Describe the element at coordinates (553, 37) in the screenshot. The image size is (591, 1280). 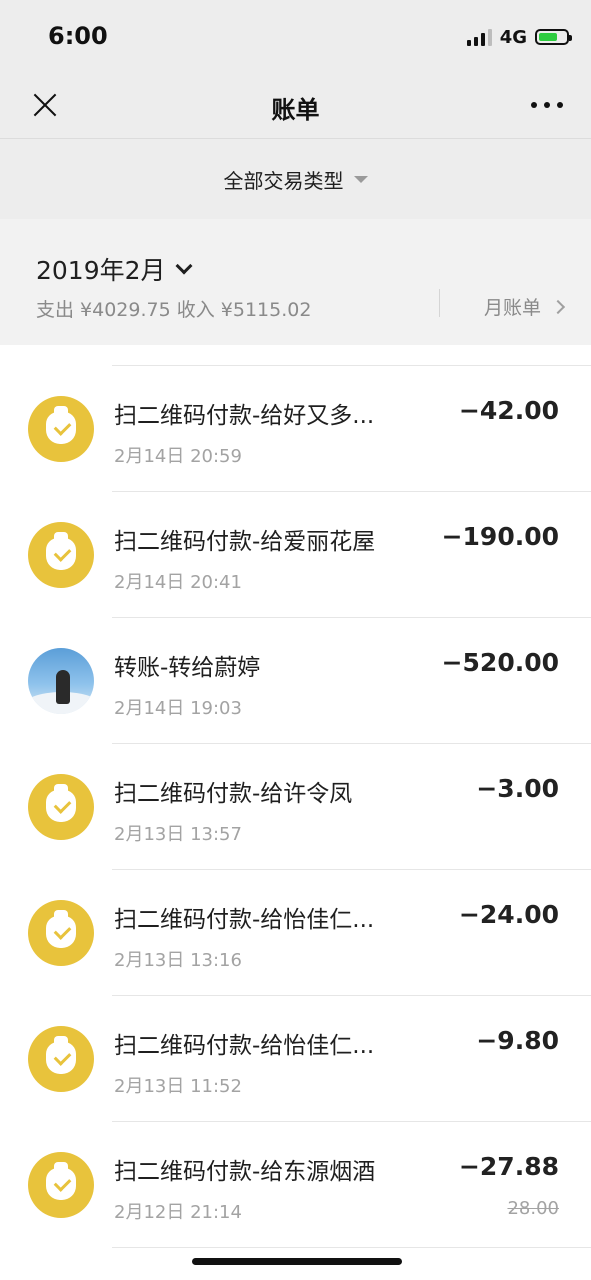
I see `battery-icon` at that location.